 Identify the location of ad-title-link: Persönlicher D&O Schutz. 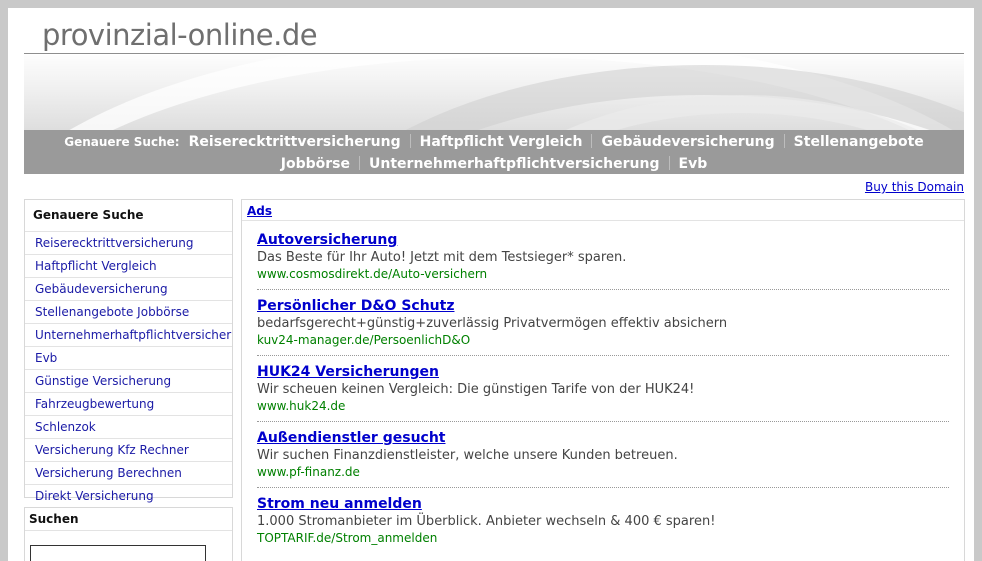
(603, 307).